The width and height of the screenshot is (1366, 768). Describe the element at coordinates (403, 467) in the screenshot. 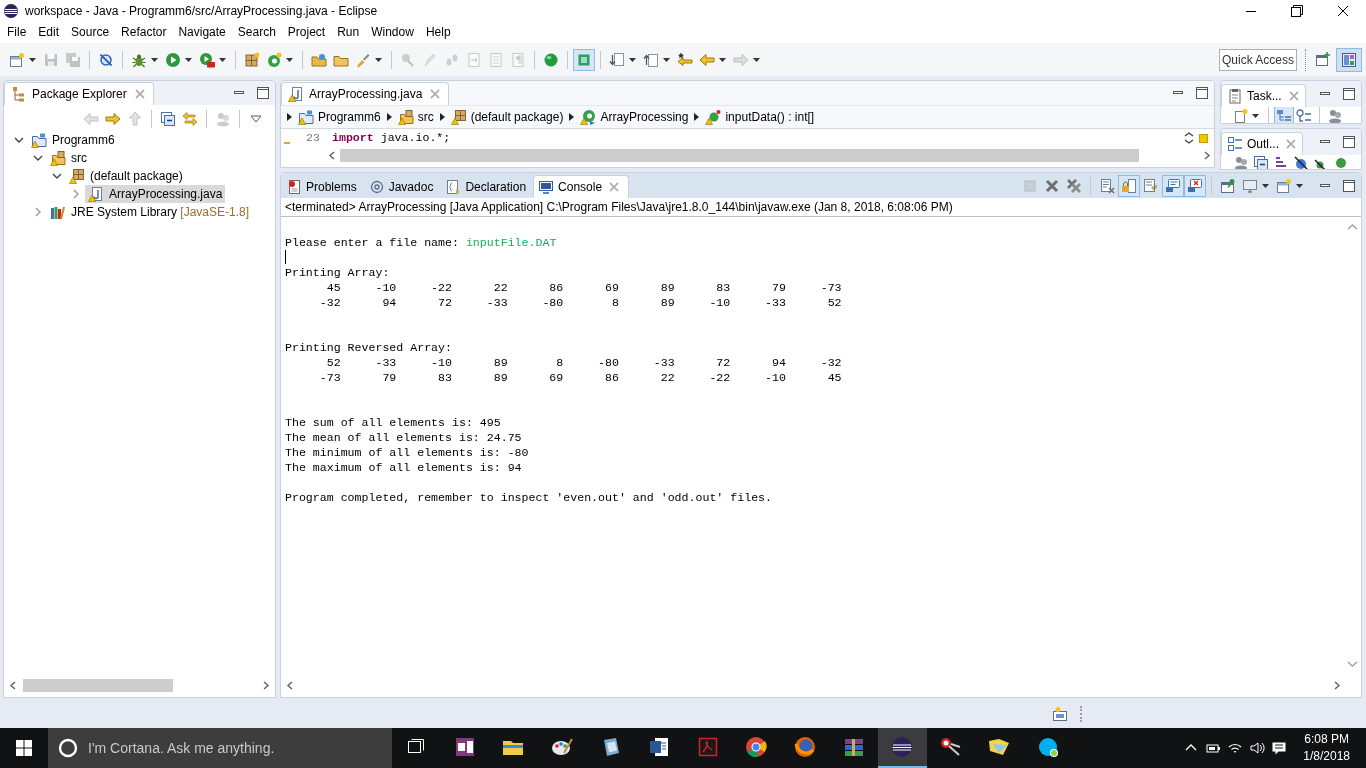

I see `console-text: The maximum of all elements is: 94` at that location.